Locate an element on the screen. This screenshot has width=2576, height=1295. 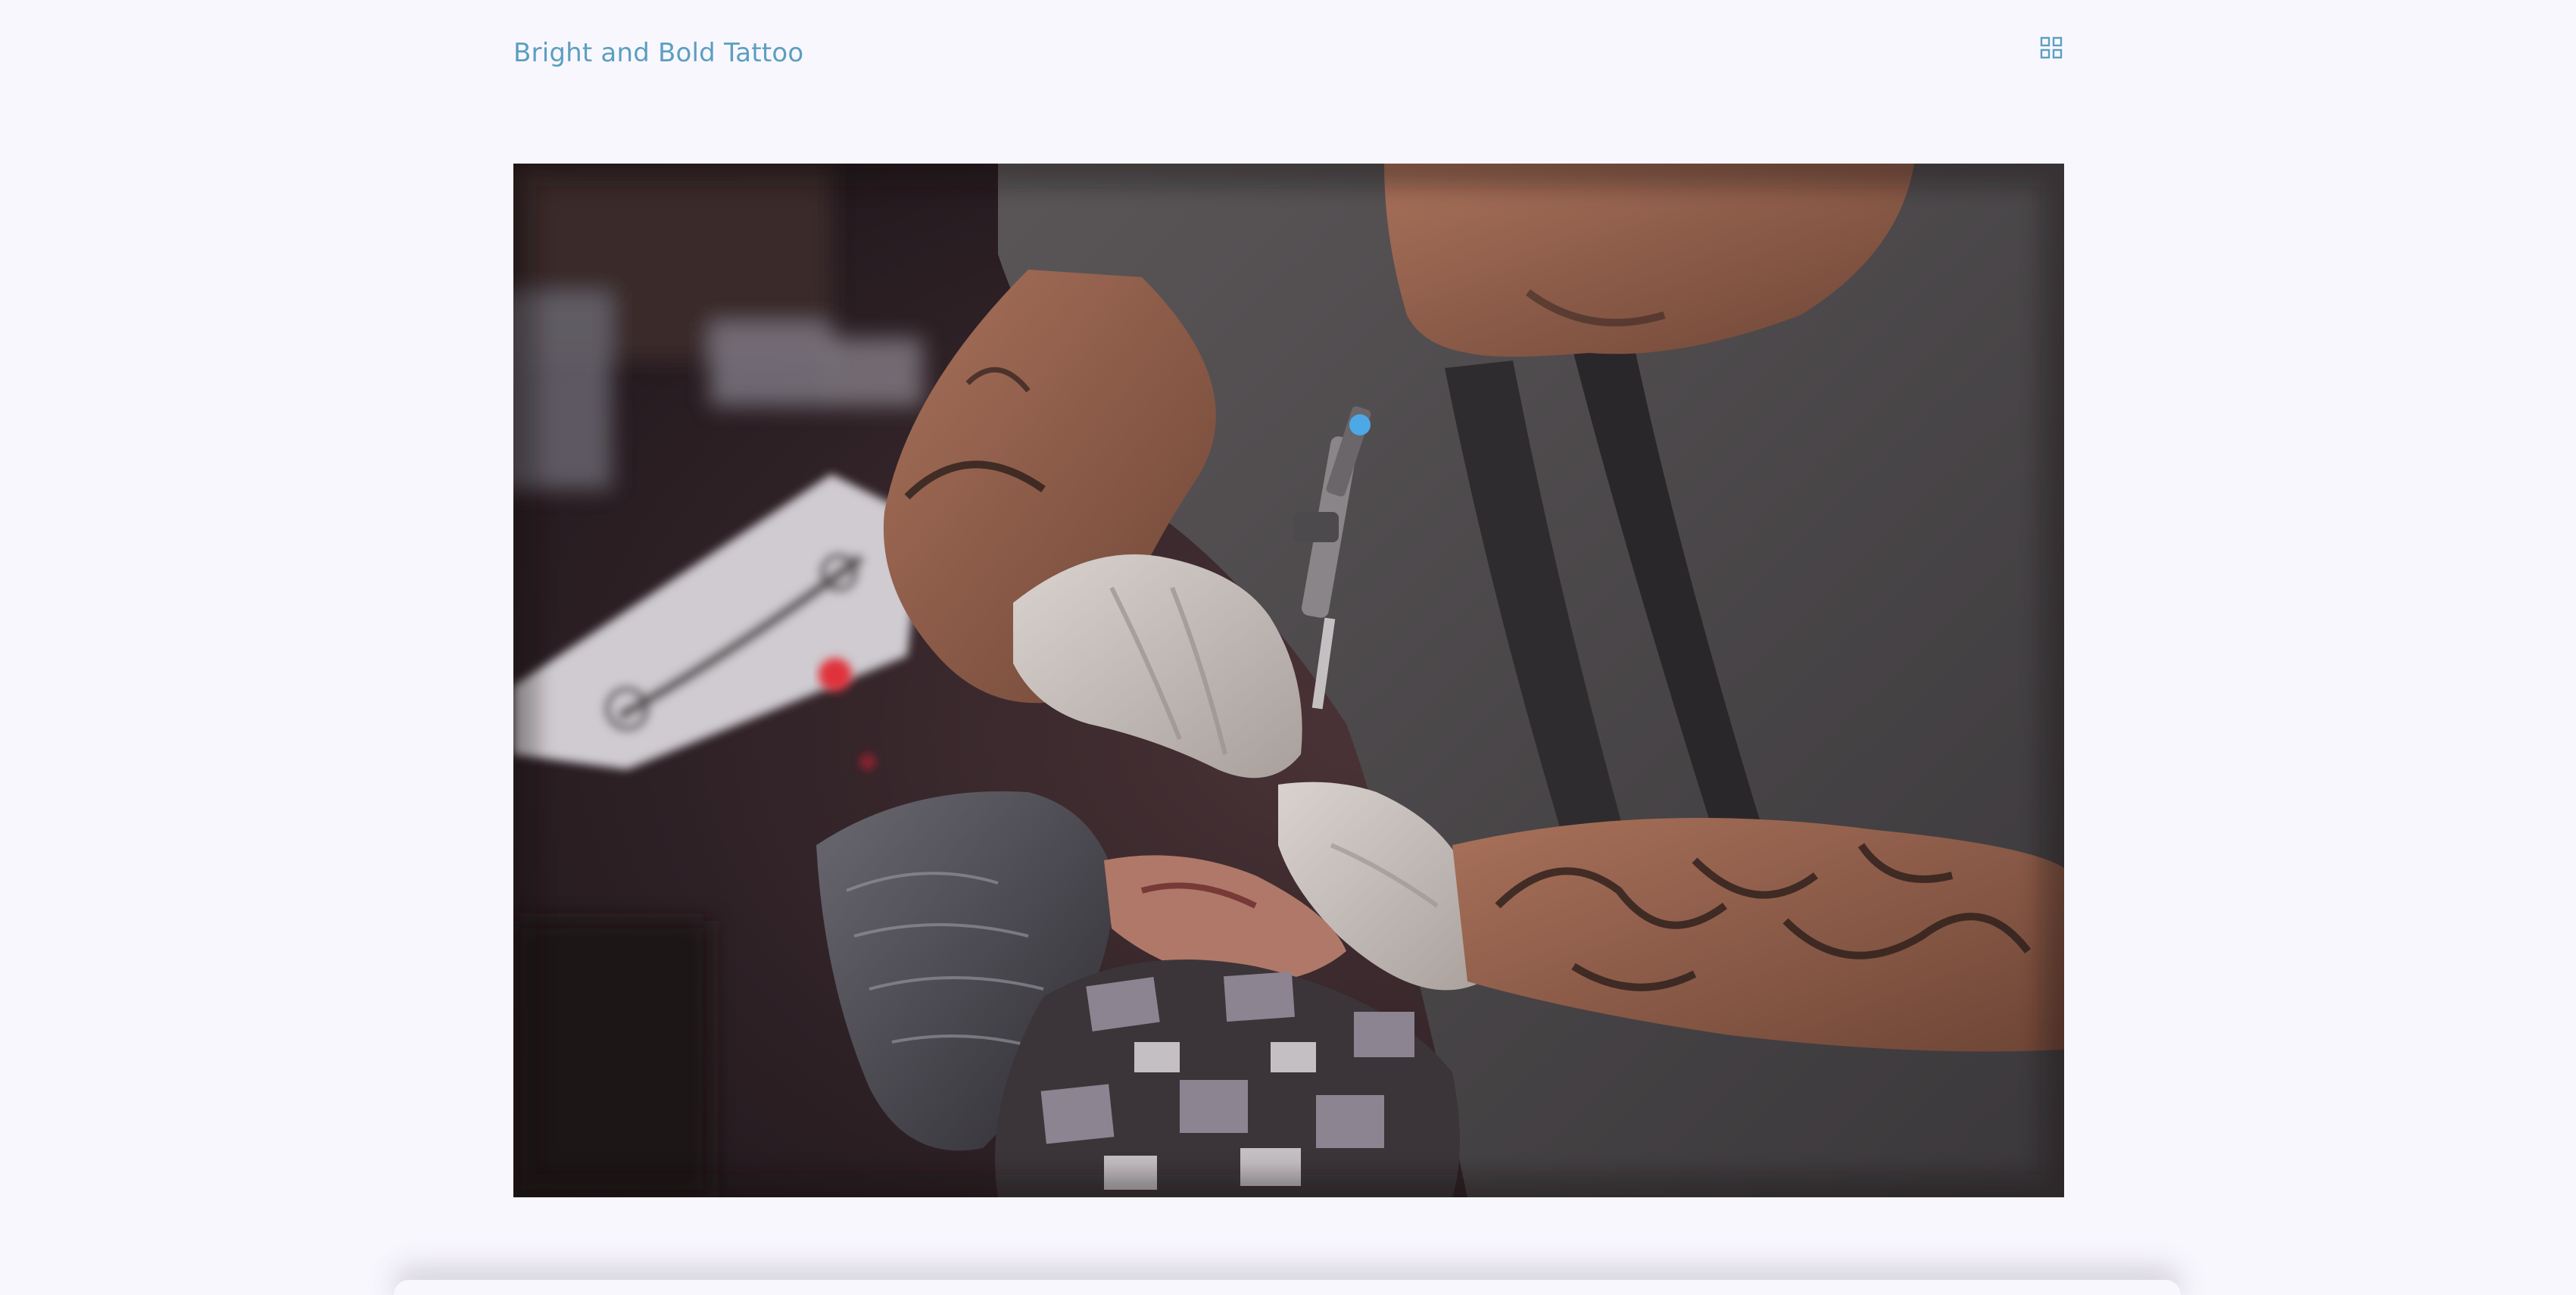
grid-menu-icon is located at coordinates (2051, 49).